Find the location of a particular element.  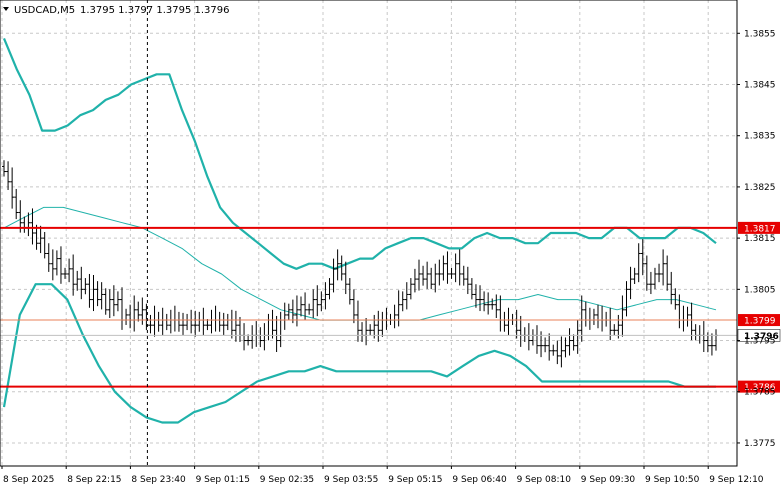

time-tick-label: 9 Sep 08:10 is located at coordinates (544, 480).